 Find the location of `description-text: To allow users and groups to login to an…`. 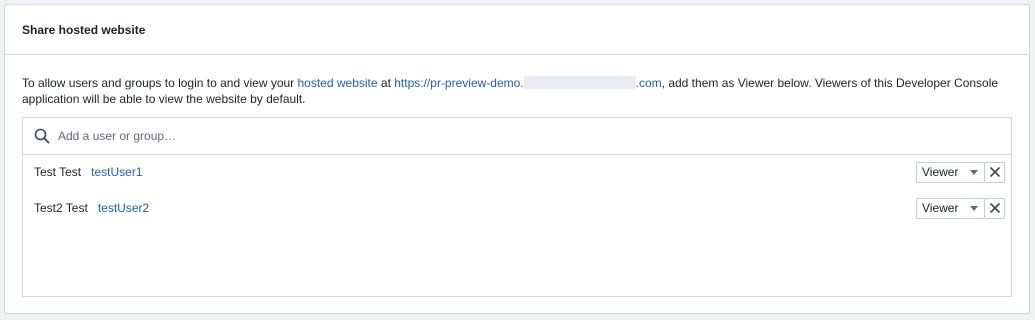

description-text: To allow users and groups to login to an… is located at coordinates (517, 91).